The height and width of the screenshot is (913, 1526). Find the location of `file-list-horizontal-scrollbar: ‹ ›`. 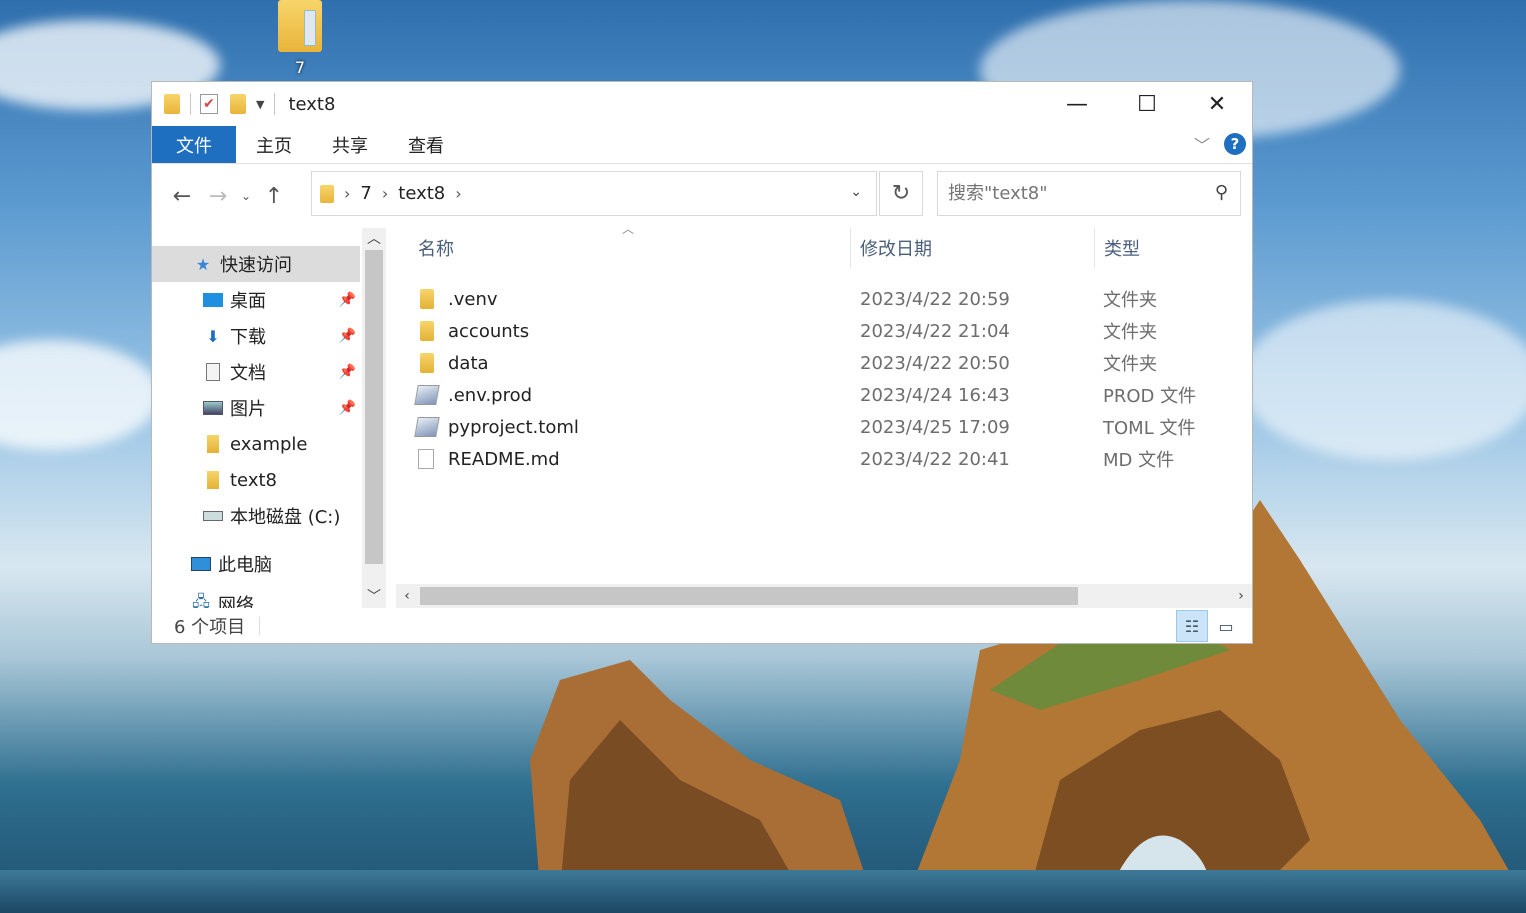

file-list-horizontal-scrollbar: ‹ › is located at coordinates (824, 596).